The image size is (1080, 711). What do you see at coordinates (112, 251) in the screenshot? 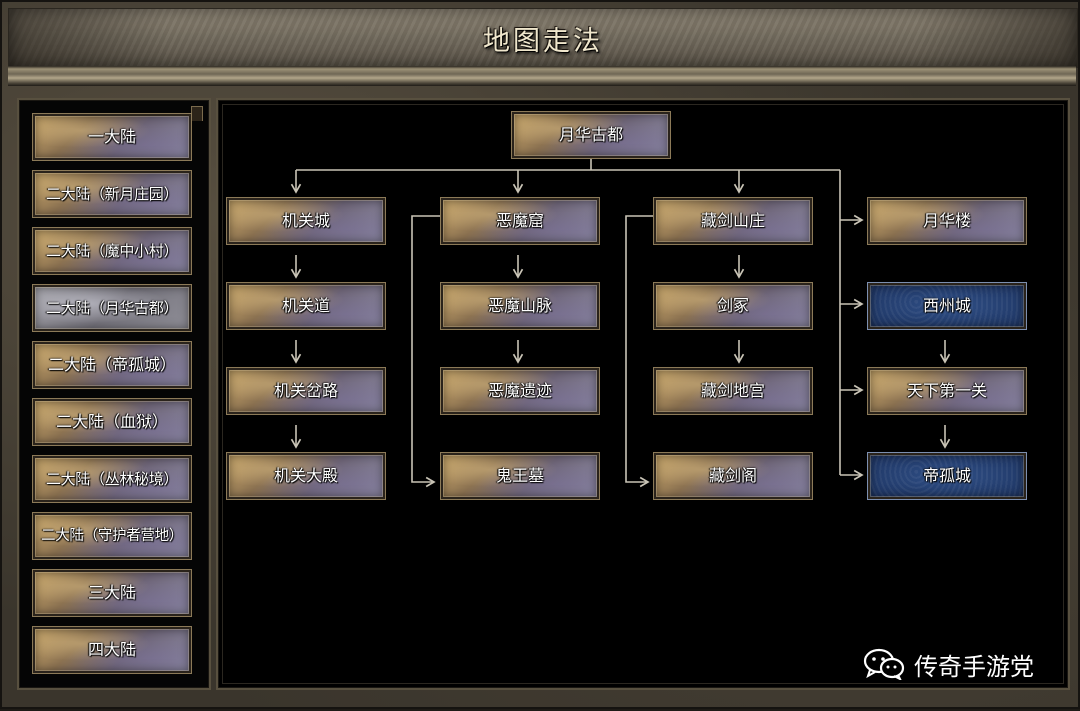
I see `continent-item-3: 二大陆（魔中小村）` at bounding box center [112, 251].